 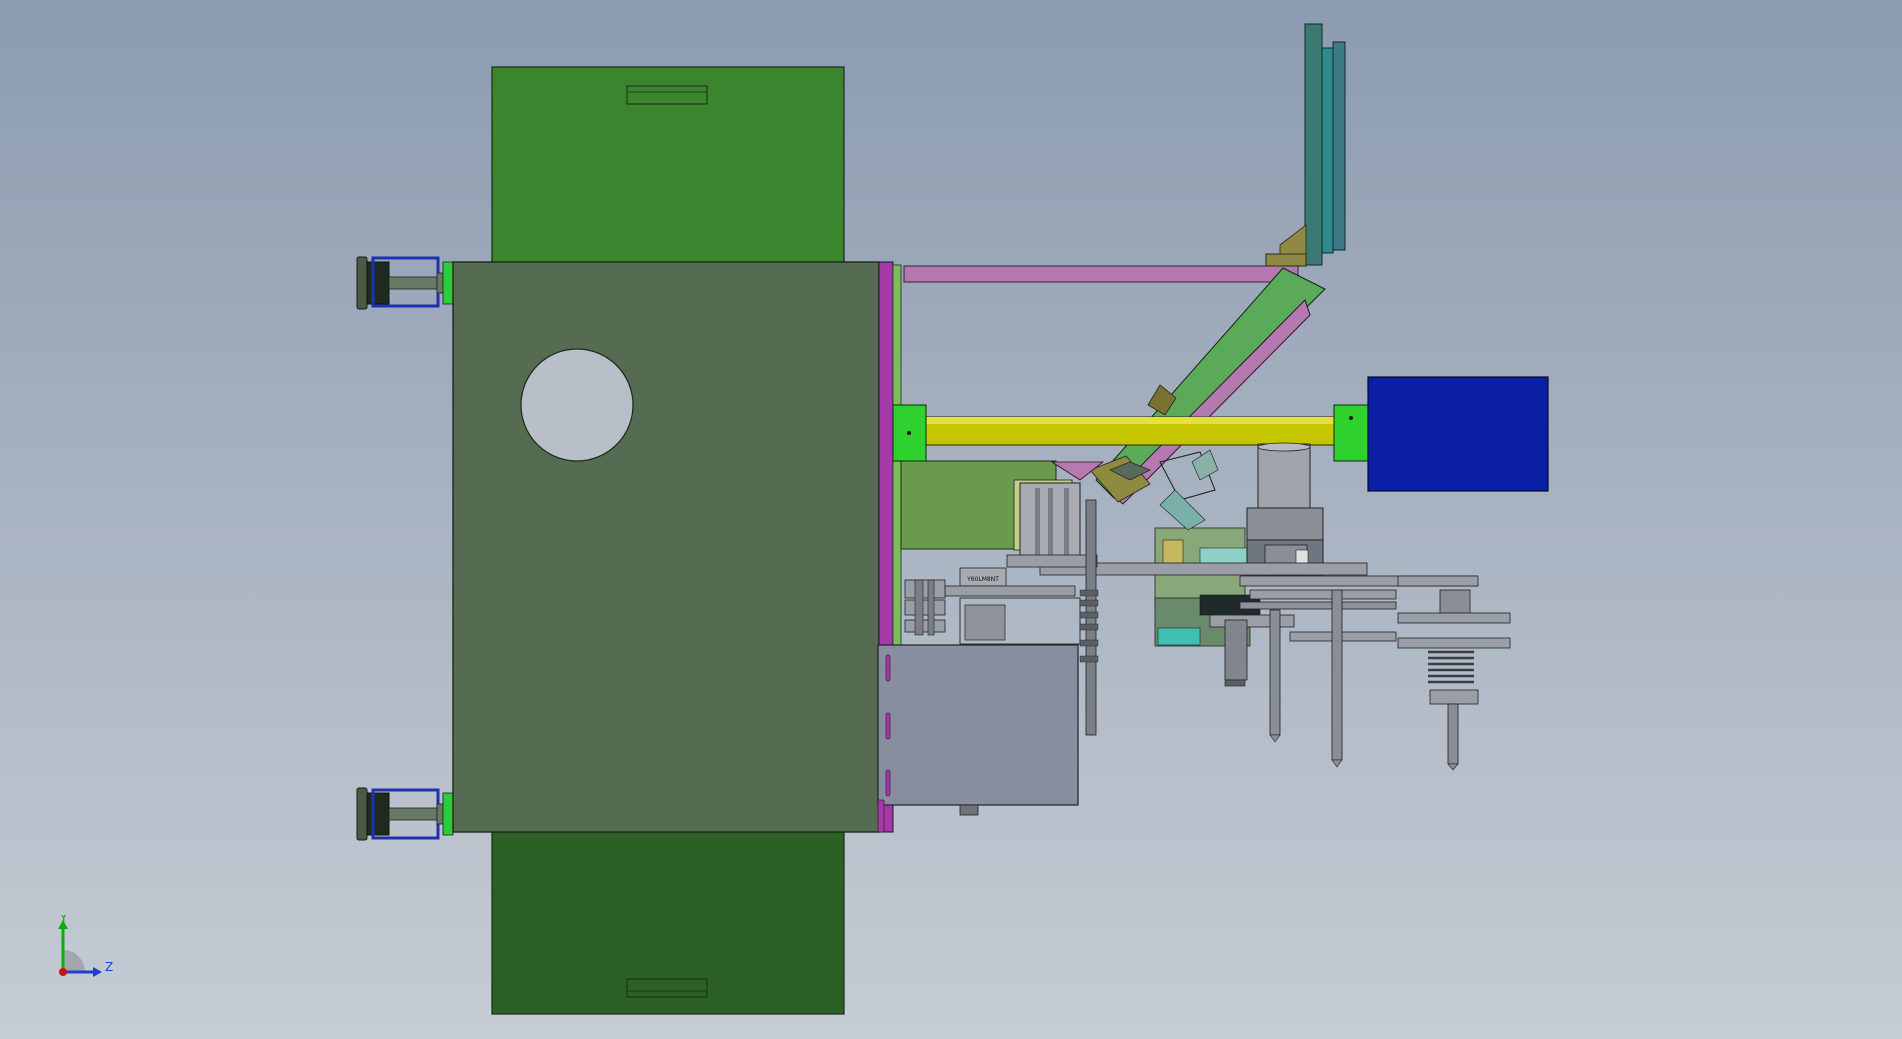 What do you see at coordinates (577, 405) in the screenshot?
I see `cabinet-porthole` at bounding box center [577, 405].